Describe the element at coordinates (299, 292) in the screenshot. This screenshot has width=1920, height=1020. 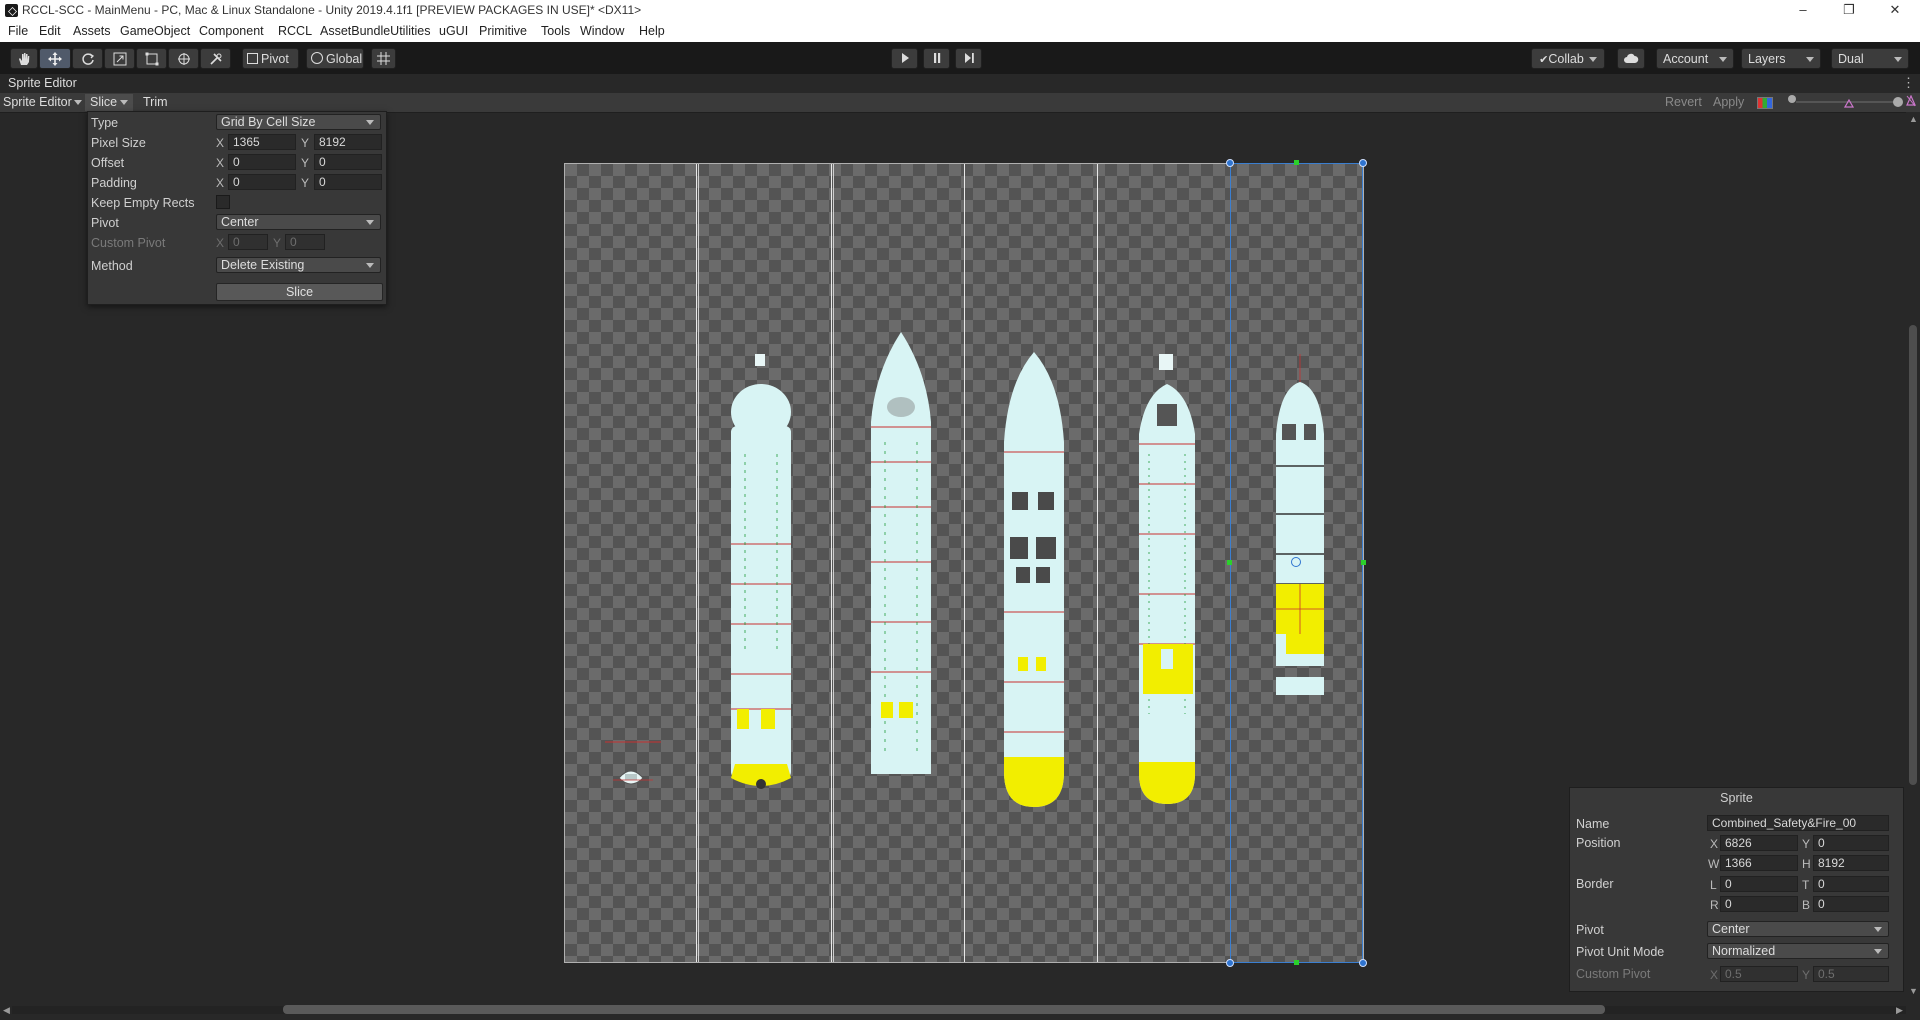
I see `slice-button: Slice` at that location.